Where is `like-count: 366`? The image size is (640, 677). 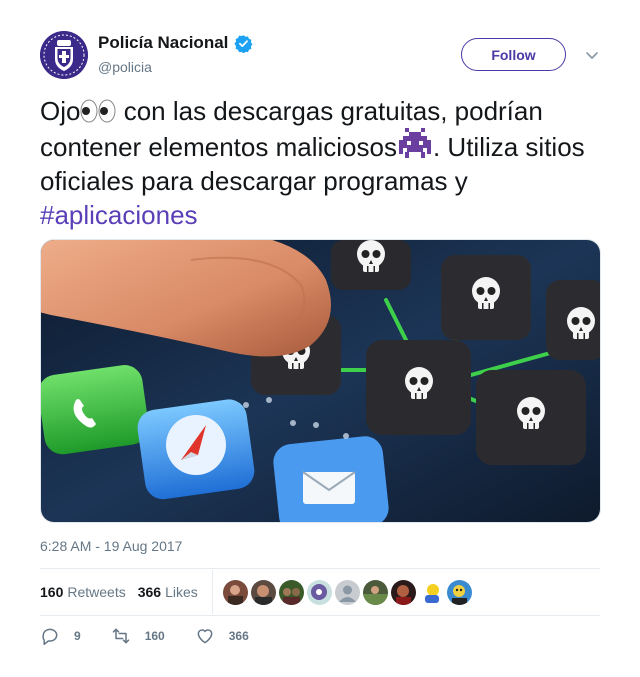
like-count: 366 is located at coordinates (238, 636).